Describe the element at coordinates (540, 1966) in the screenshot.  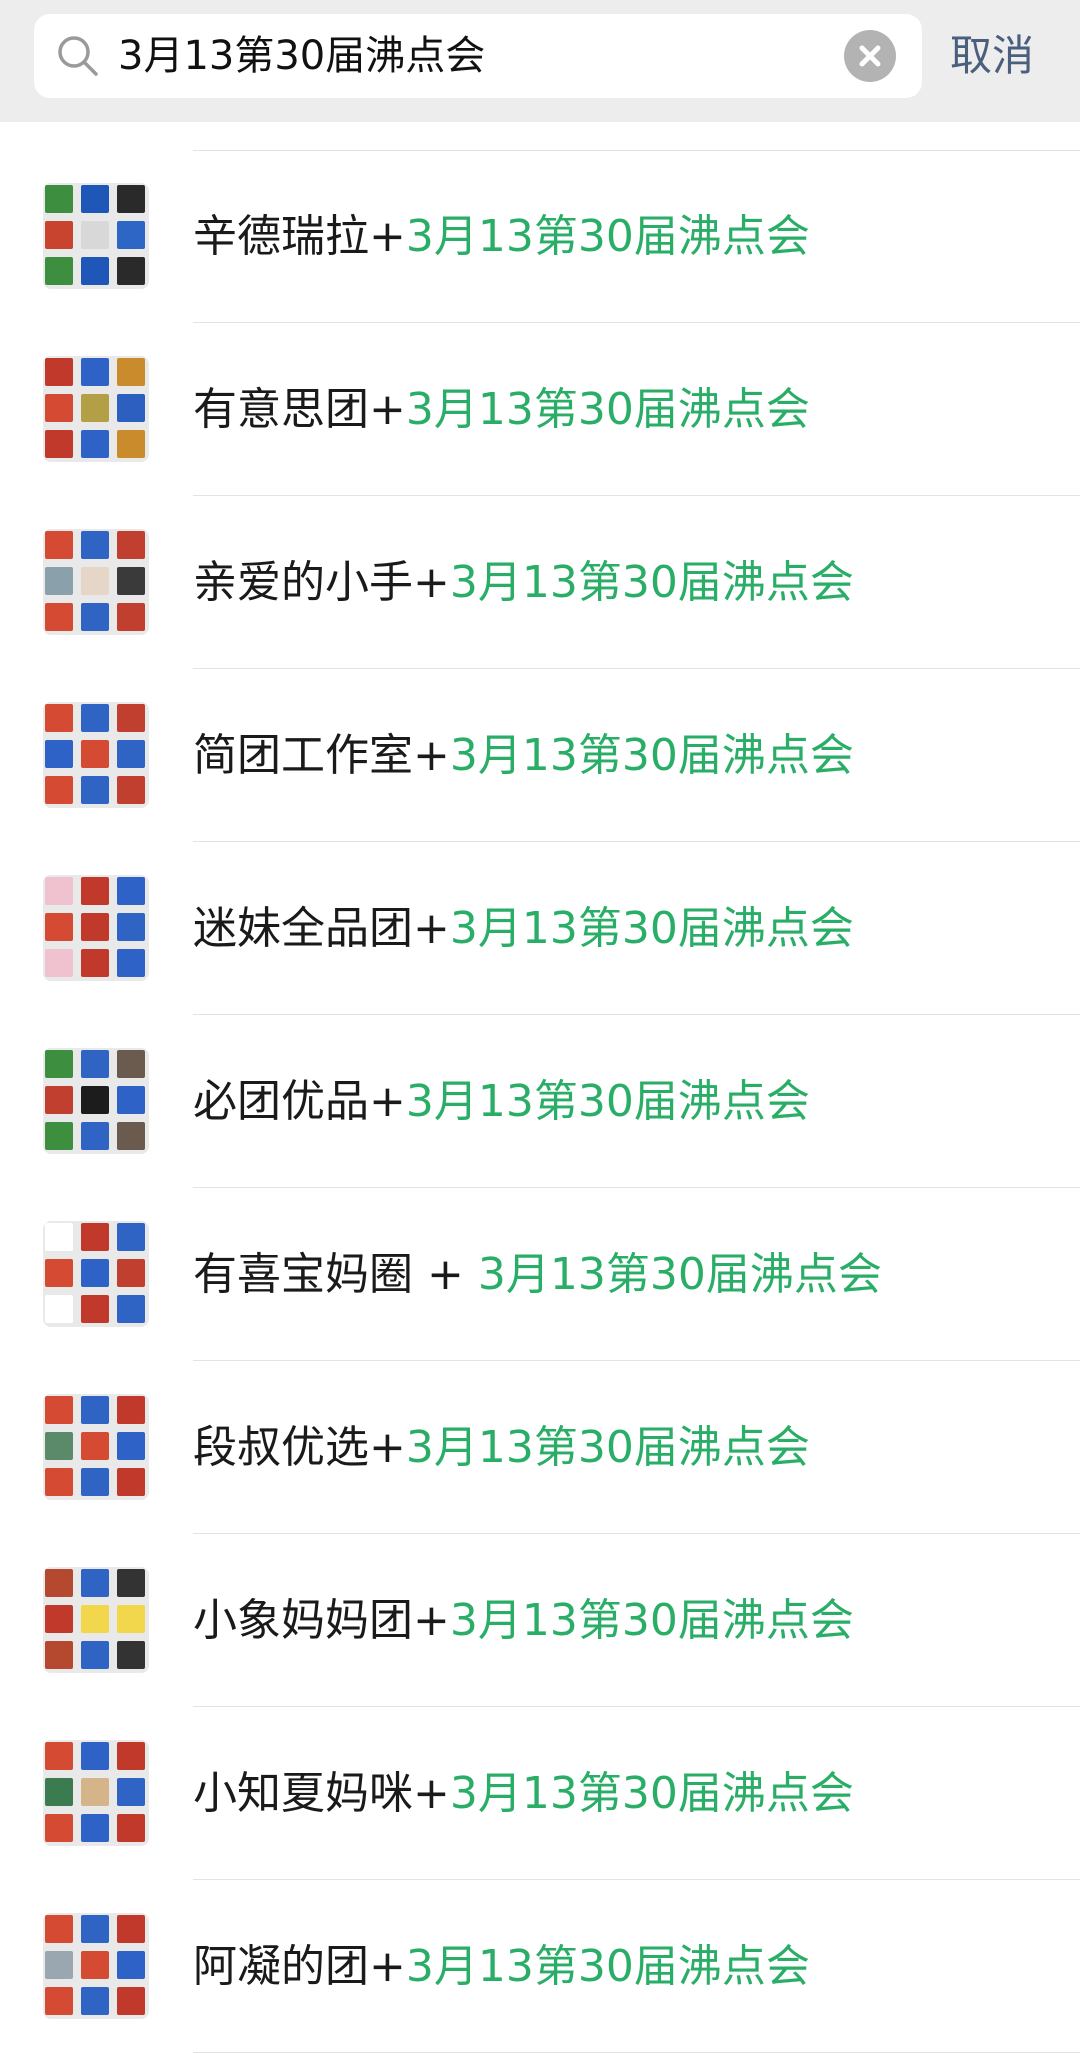
I see `list-item: 阿凝的团+3月13第30届沸点会` at that location.